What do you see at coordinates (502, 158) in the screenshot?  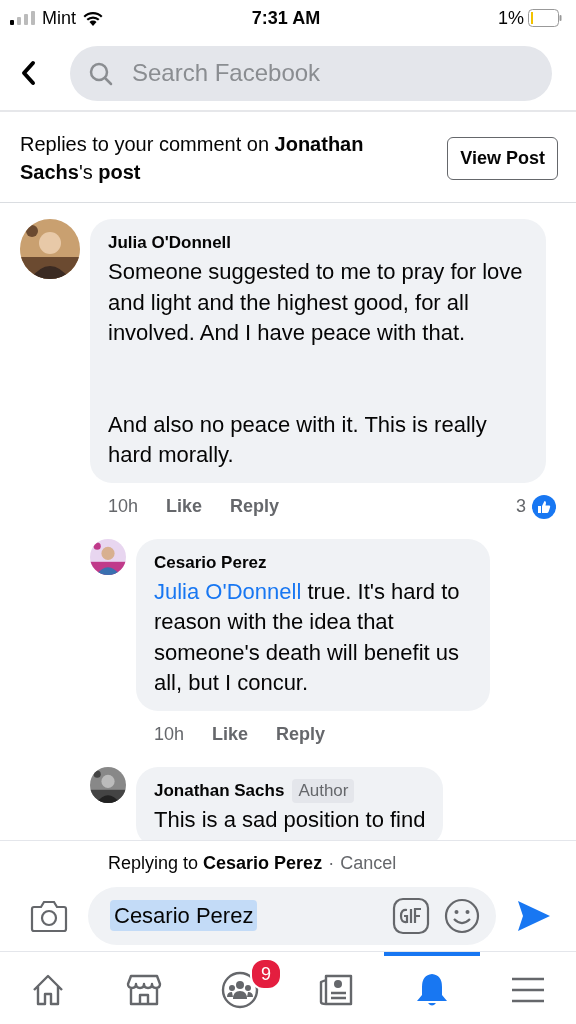 I see `view-post-button: View Post` at bounding box center [502, 158].